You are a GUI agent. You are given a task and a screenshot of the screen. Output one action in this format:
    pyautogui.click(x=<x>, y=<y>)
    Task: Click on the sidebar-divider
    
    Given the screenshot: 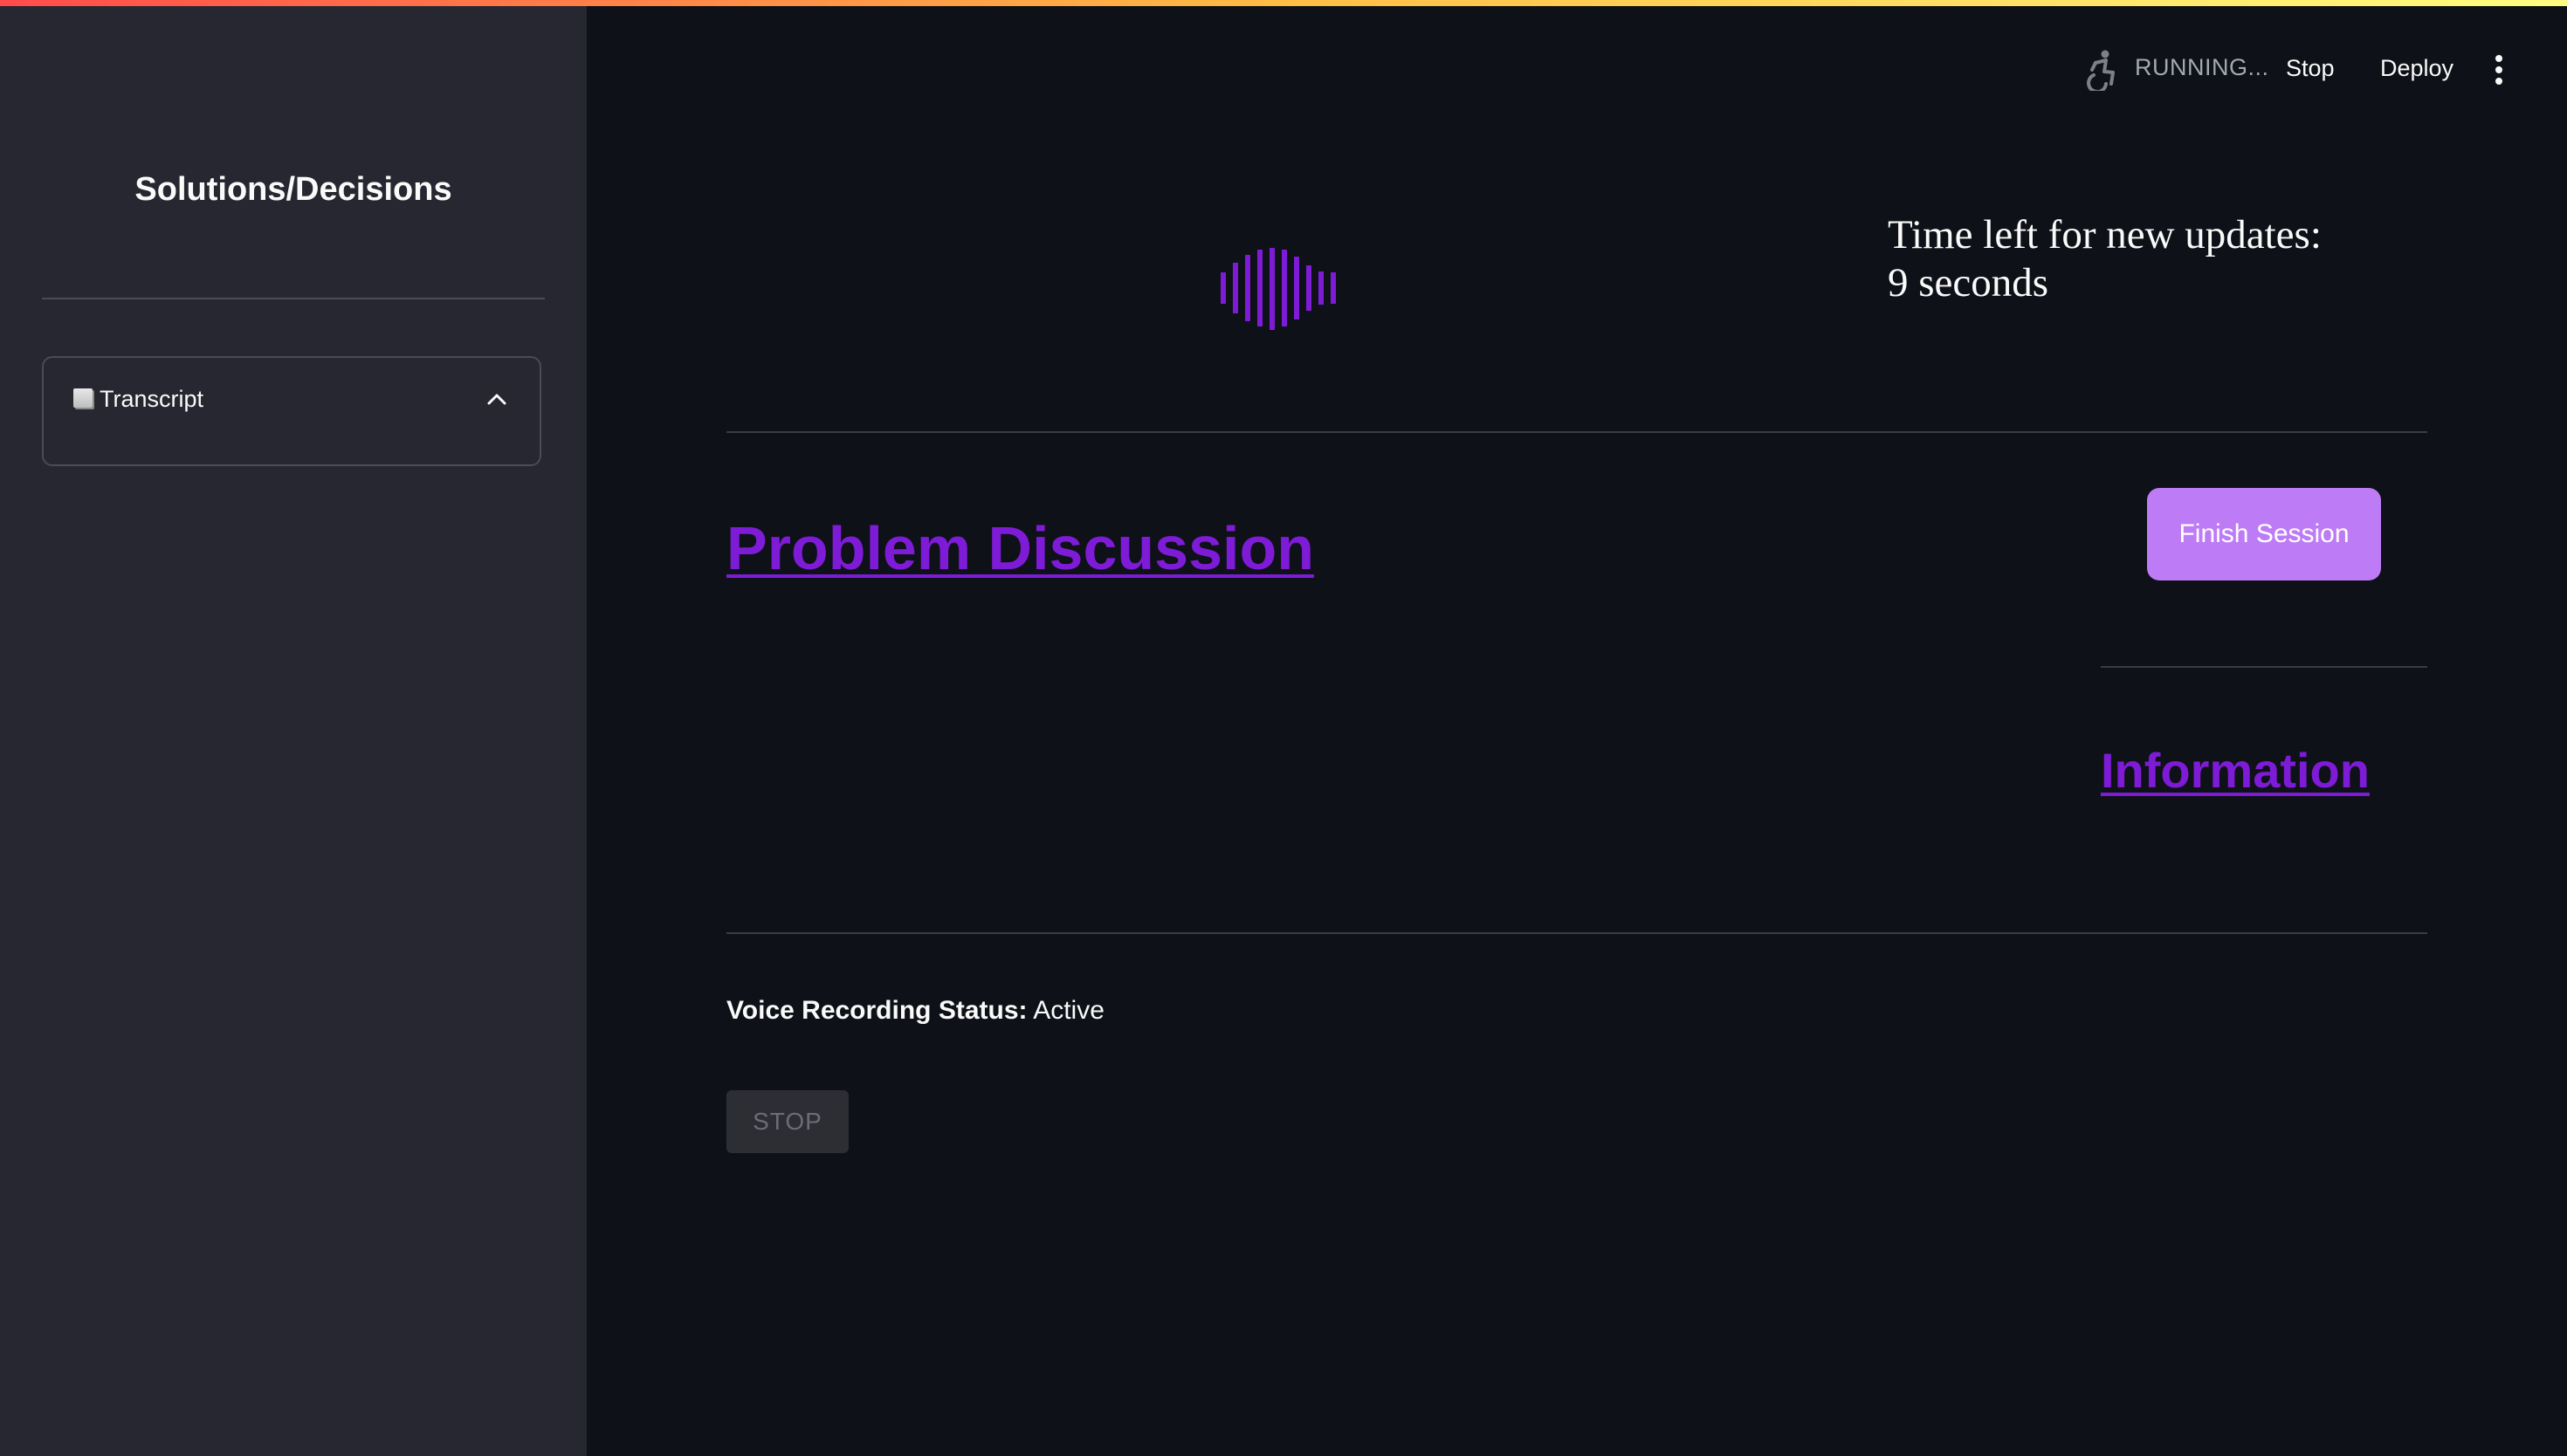 What is the action you would take?
    pyautogui.click(x=293, y=298)
    